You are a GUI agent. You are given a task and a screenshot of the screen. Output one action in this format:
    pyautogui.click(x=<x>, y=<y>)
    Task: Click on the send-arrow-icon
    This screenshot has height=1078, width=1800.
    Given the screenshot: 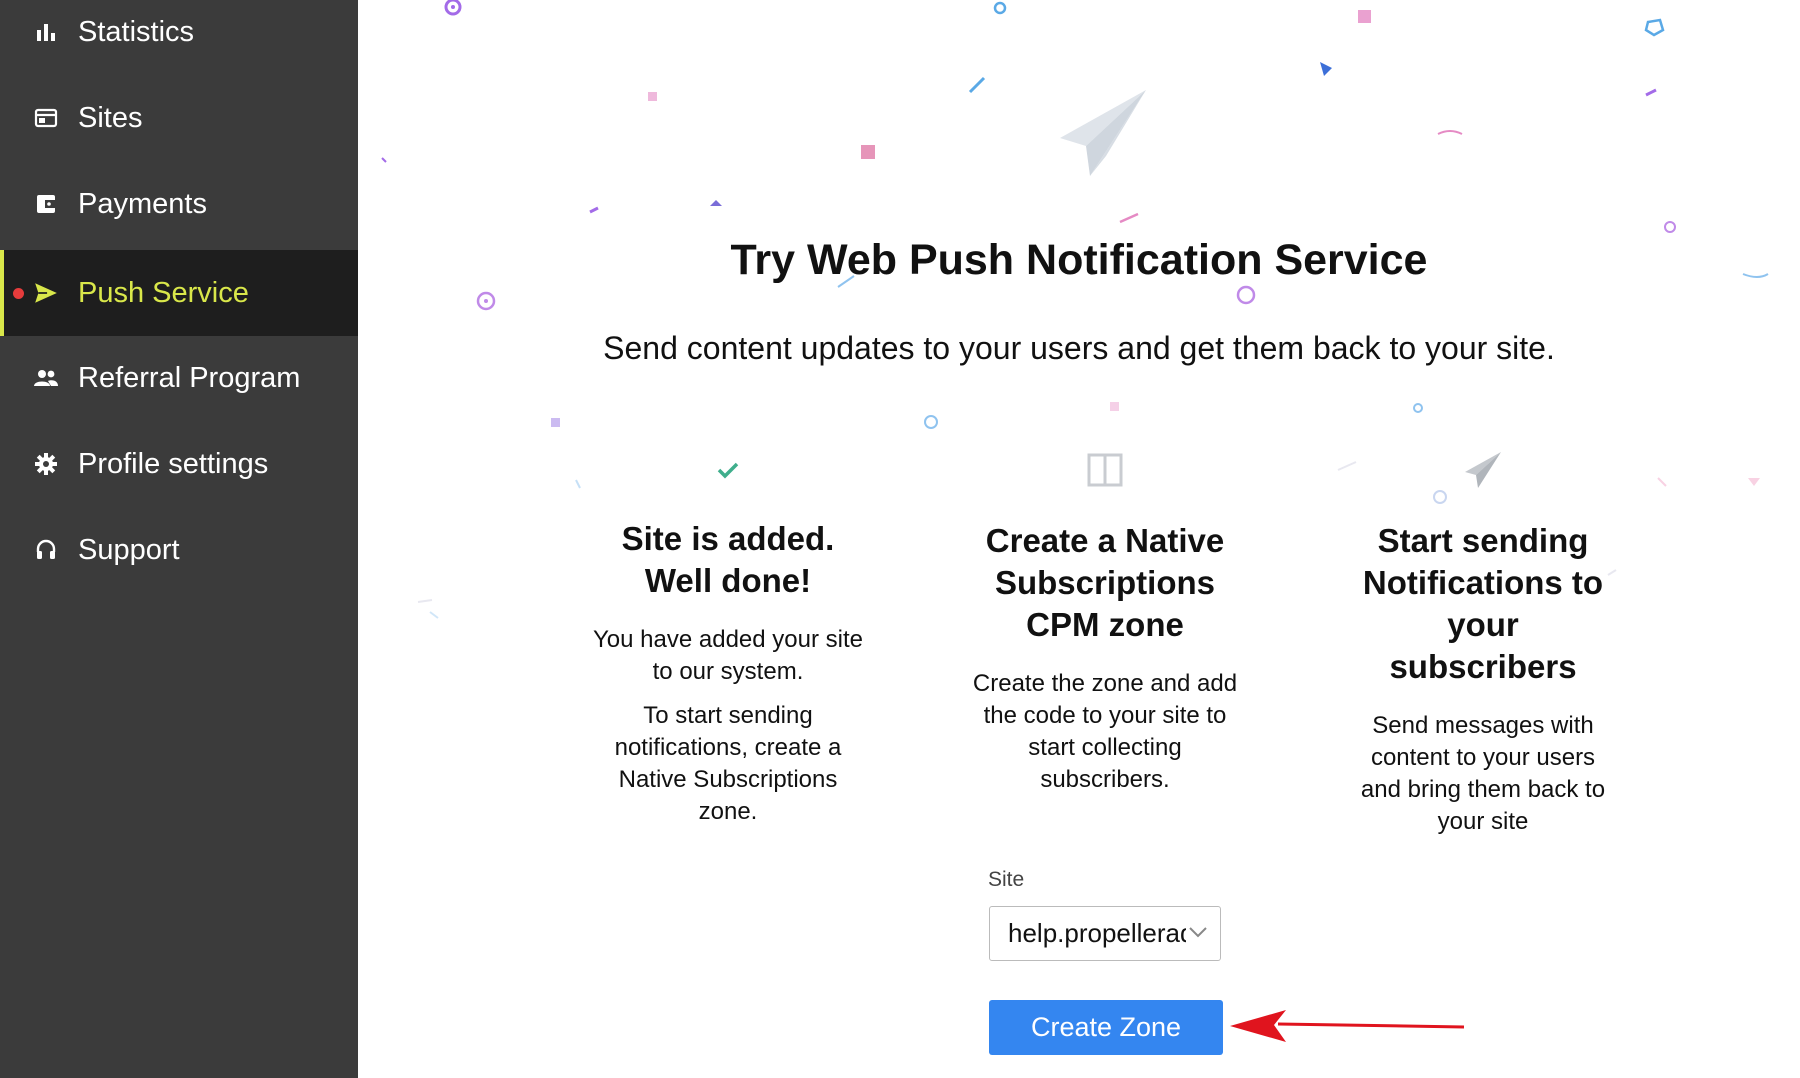 What is the action you would take?
    pyautogui.click(x=46, y=293)
    